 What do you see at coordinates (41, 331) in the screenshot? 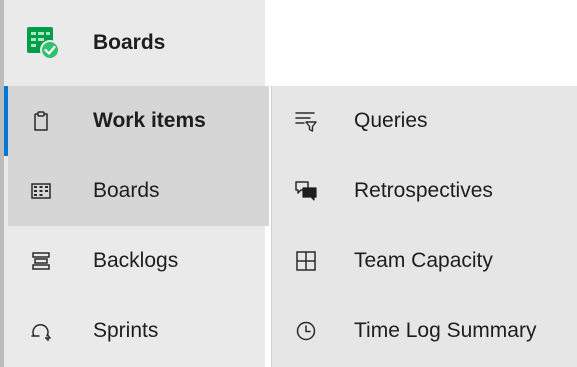
I see `sprint-icon` at bounding box center [41, 331].